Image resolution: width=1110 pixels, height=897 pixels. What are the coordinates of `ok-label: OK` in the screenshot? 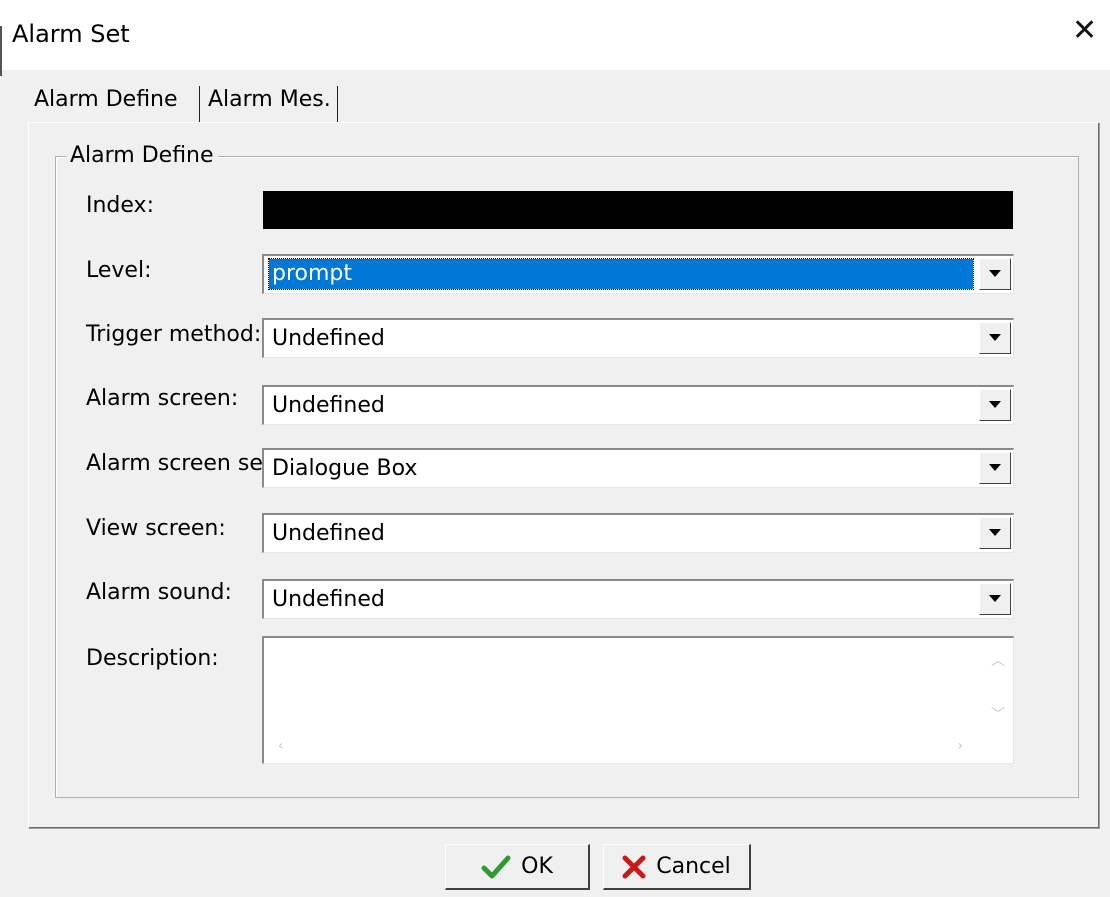 It's located at (537, 866).